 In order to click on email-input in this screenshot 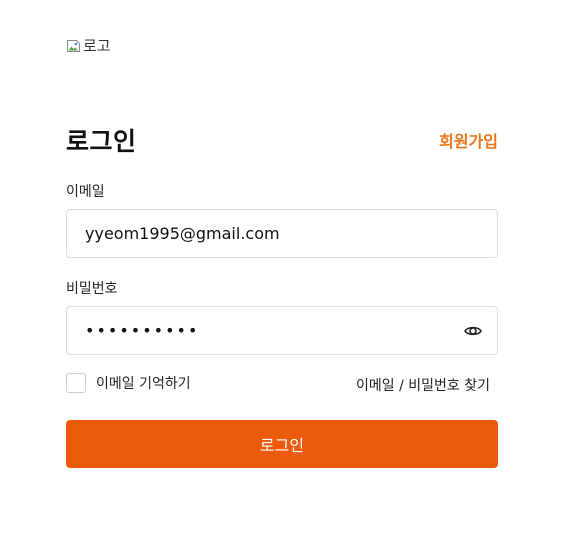, I will do `click(270, 233)`.